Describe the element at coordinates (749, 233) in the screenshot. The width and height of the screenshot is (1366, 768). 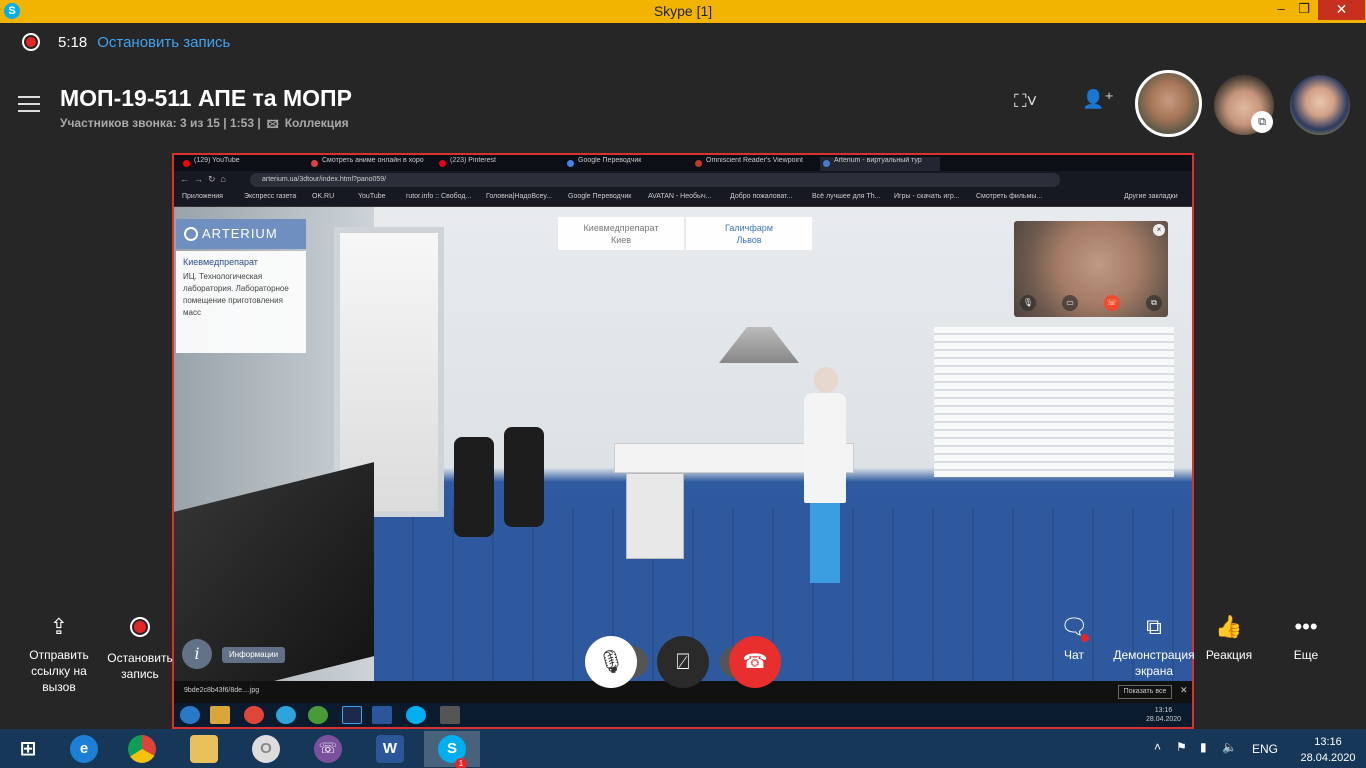
I see `location-button-lviv: Галичфарм Львов` at that location.